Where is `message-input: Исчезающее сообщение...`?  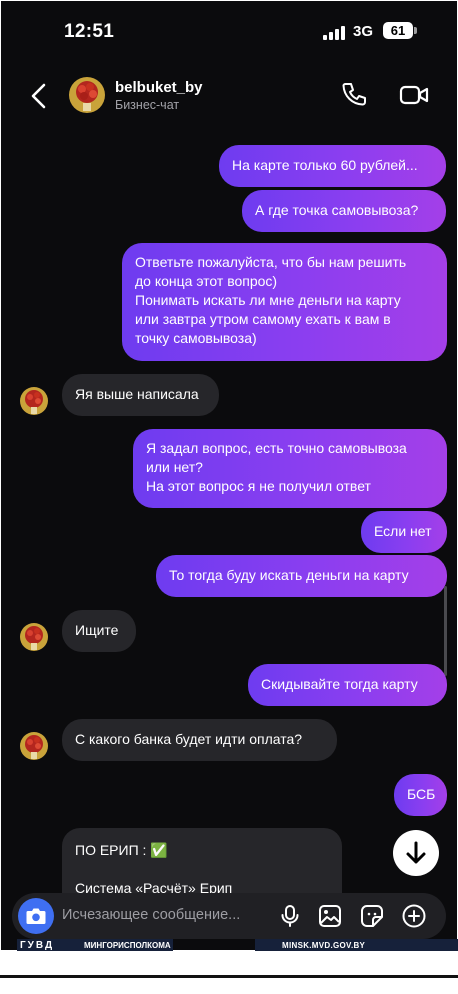
message-input: Исчезающее сообщение... is located at coordinates (151, 915).